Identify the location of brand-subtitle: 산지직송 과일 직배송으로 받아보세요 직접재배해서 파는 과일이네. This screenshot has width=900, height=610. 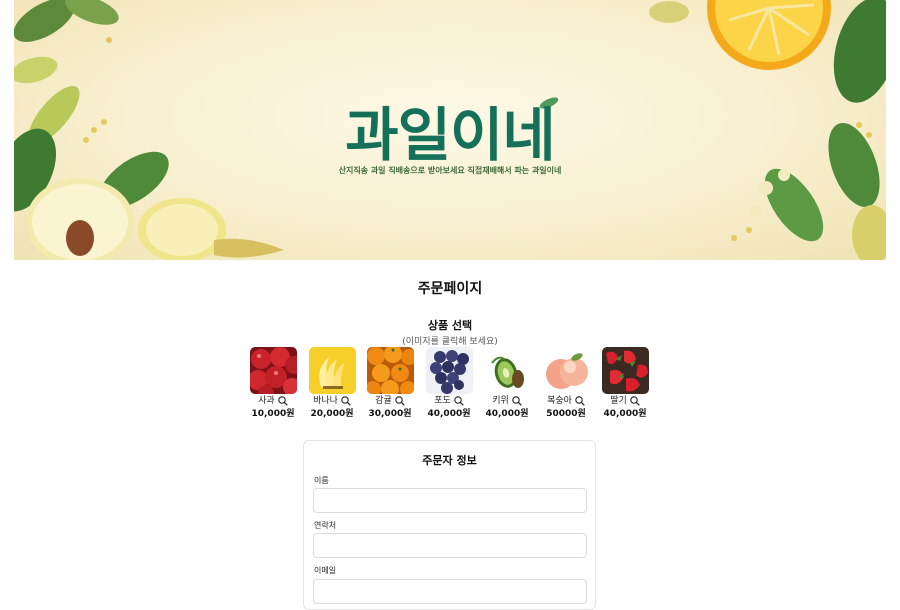
(450, 170).